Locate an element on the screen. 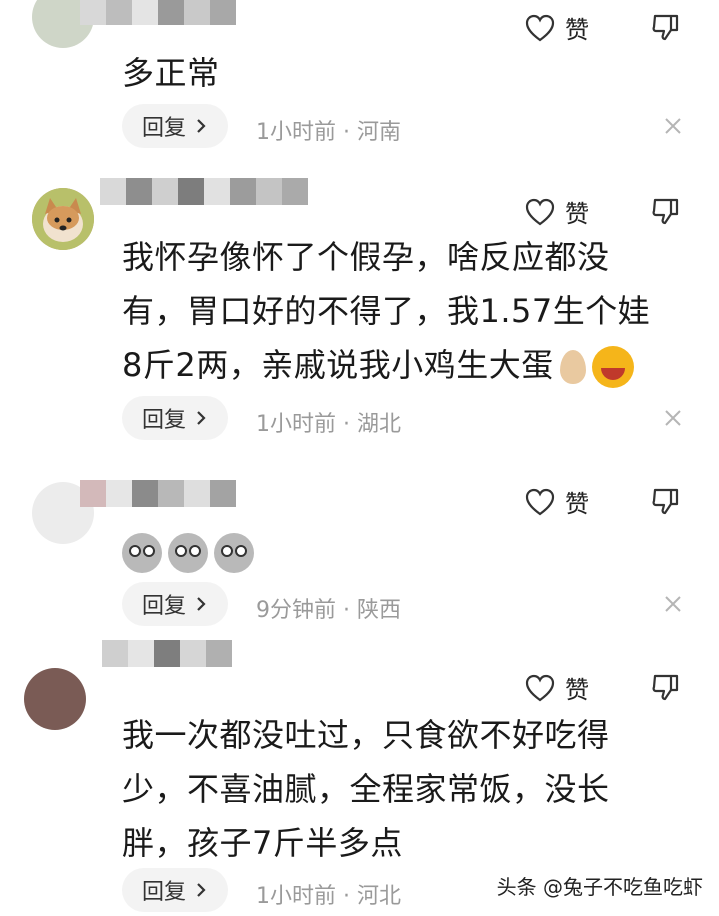 This screenshot has width=719, height=916. comment-text: 多正常 is located at coordinates (171, 73).